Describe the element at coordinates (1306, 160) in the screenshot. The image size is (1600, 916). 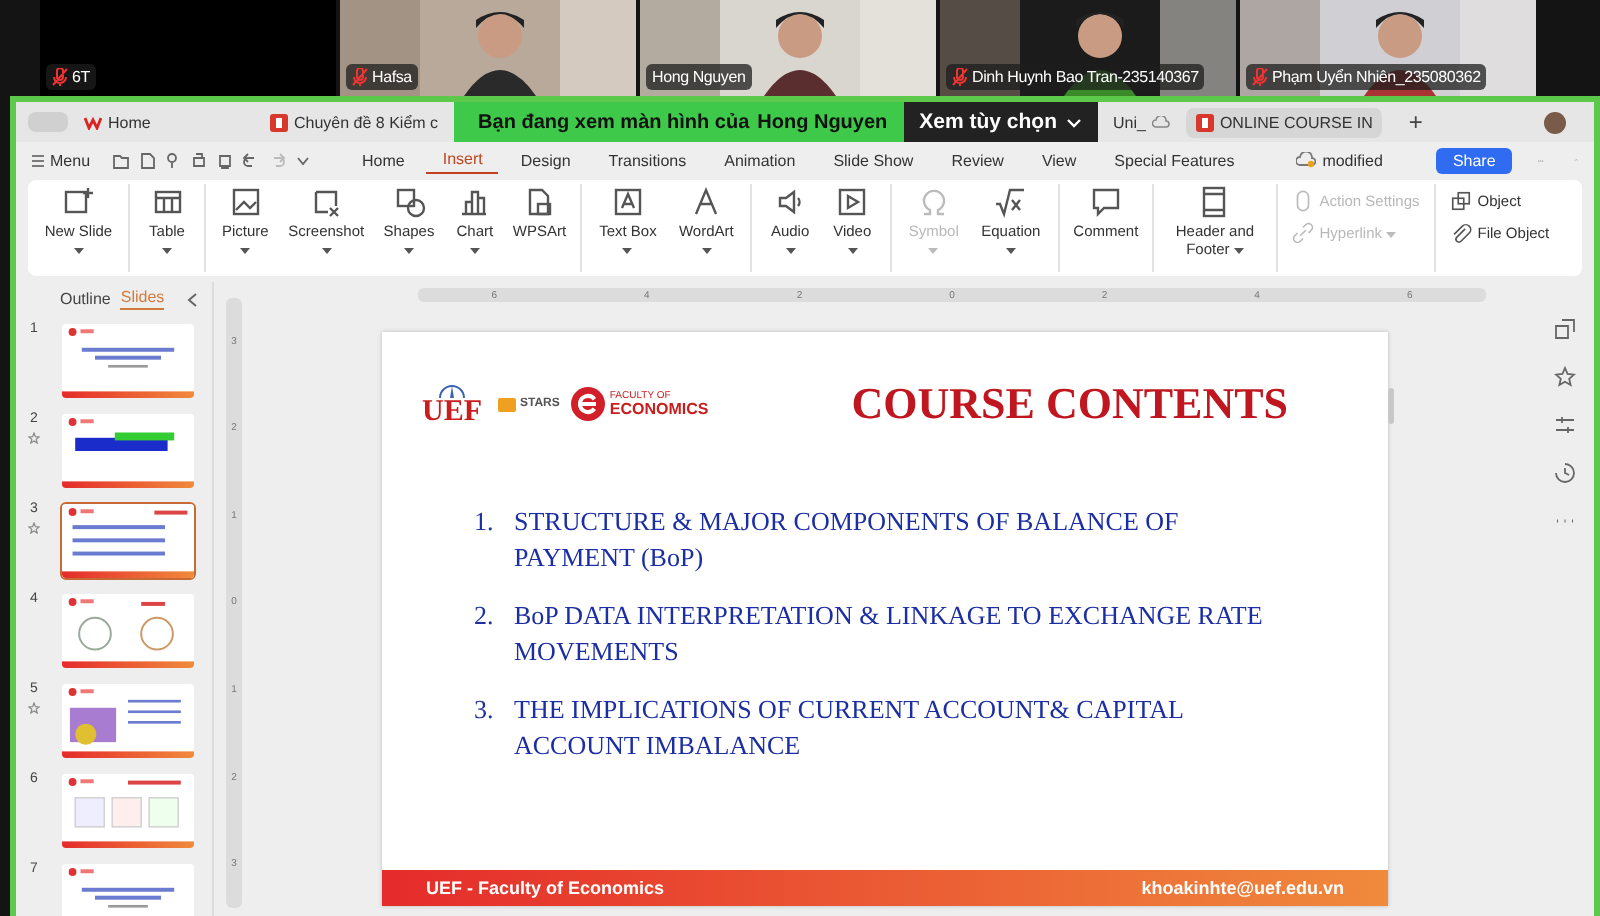
I see `cloud-sync-icon` at that location.